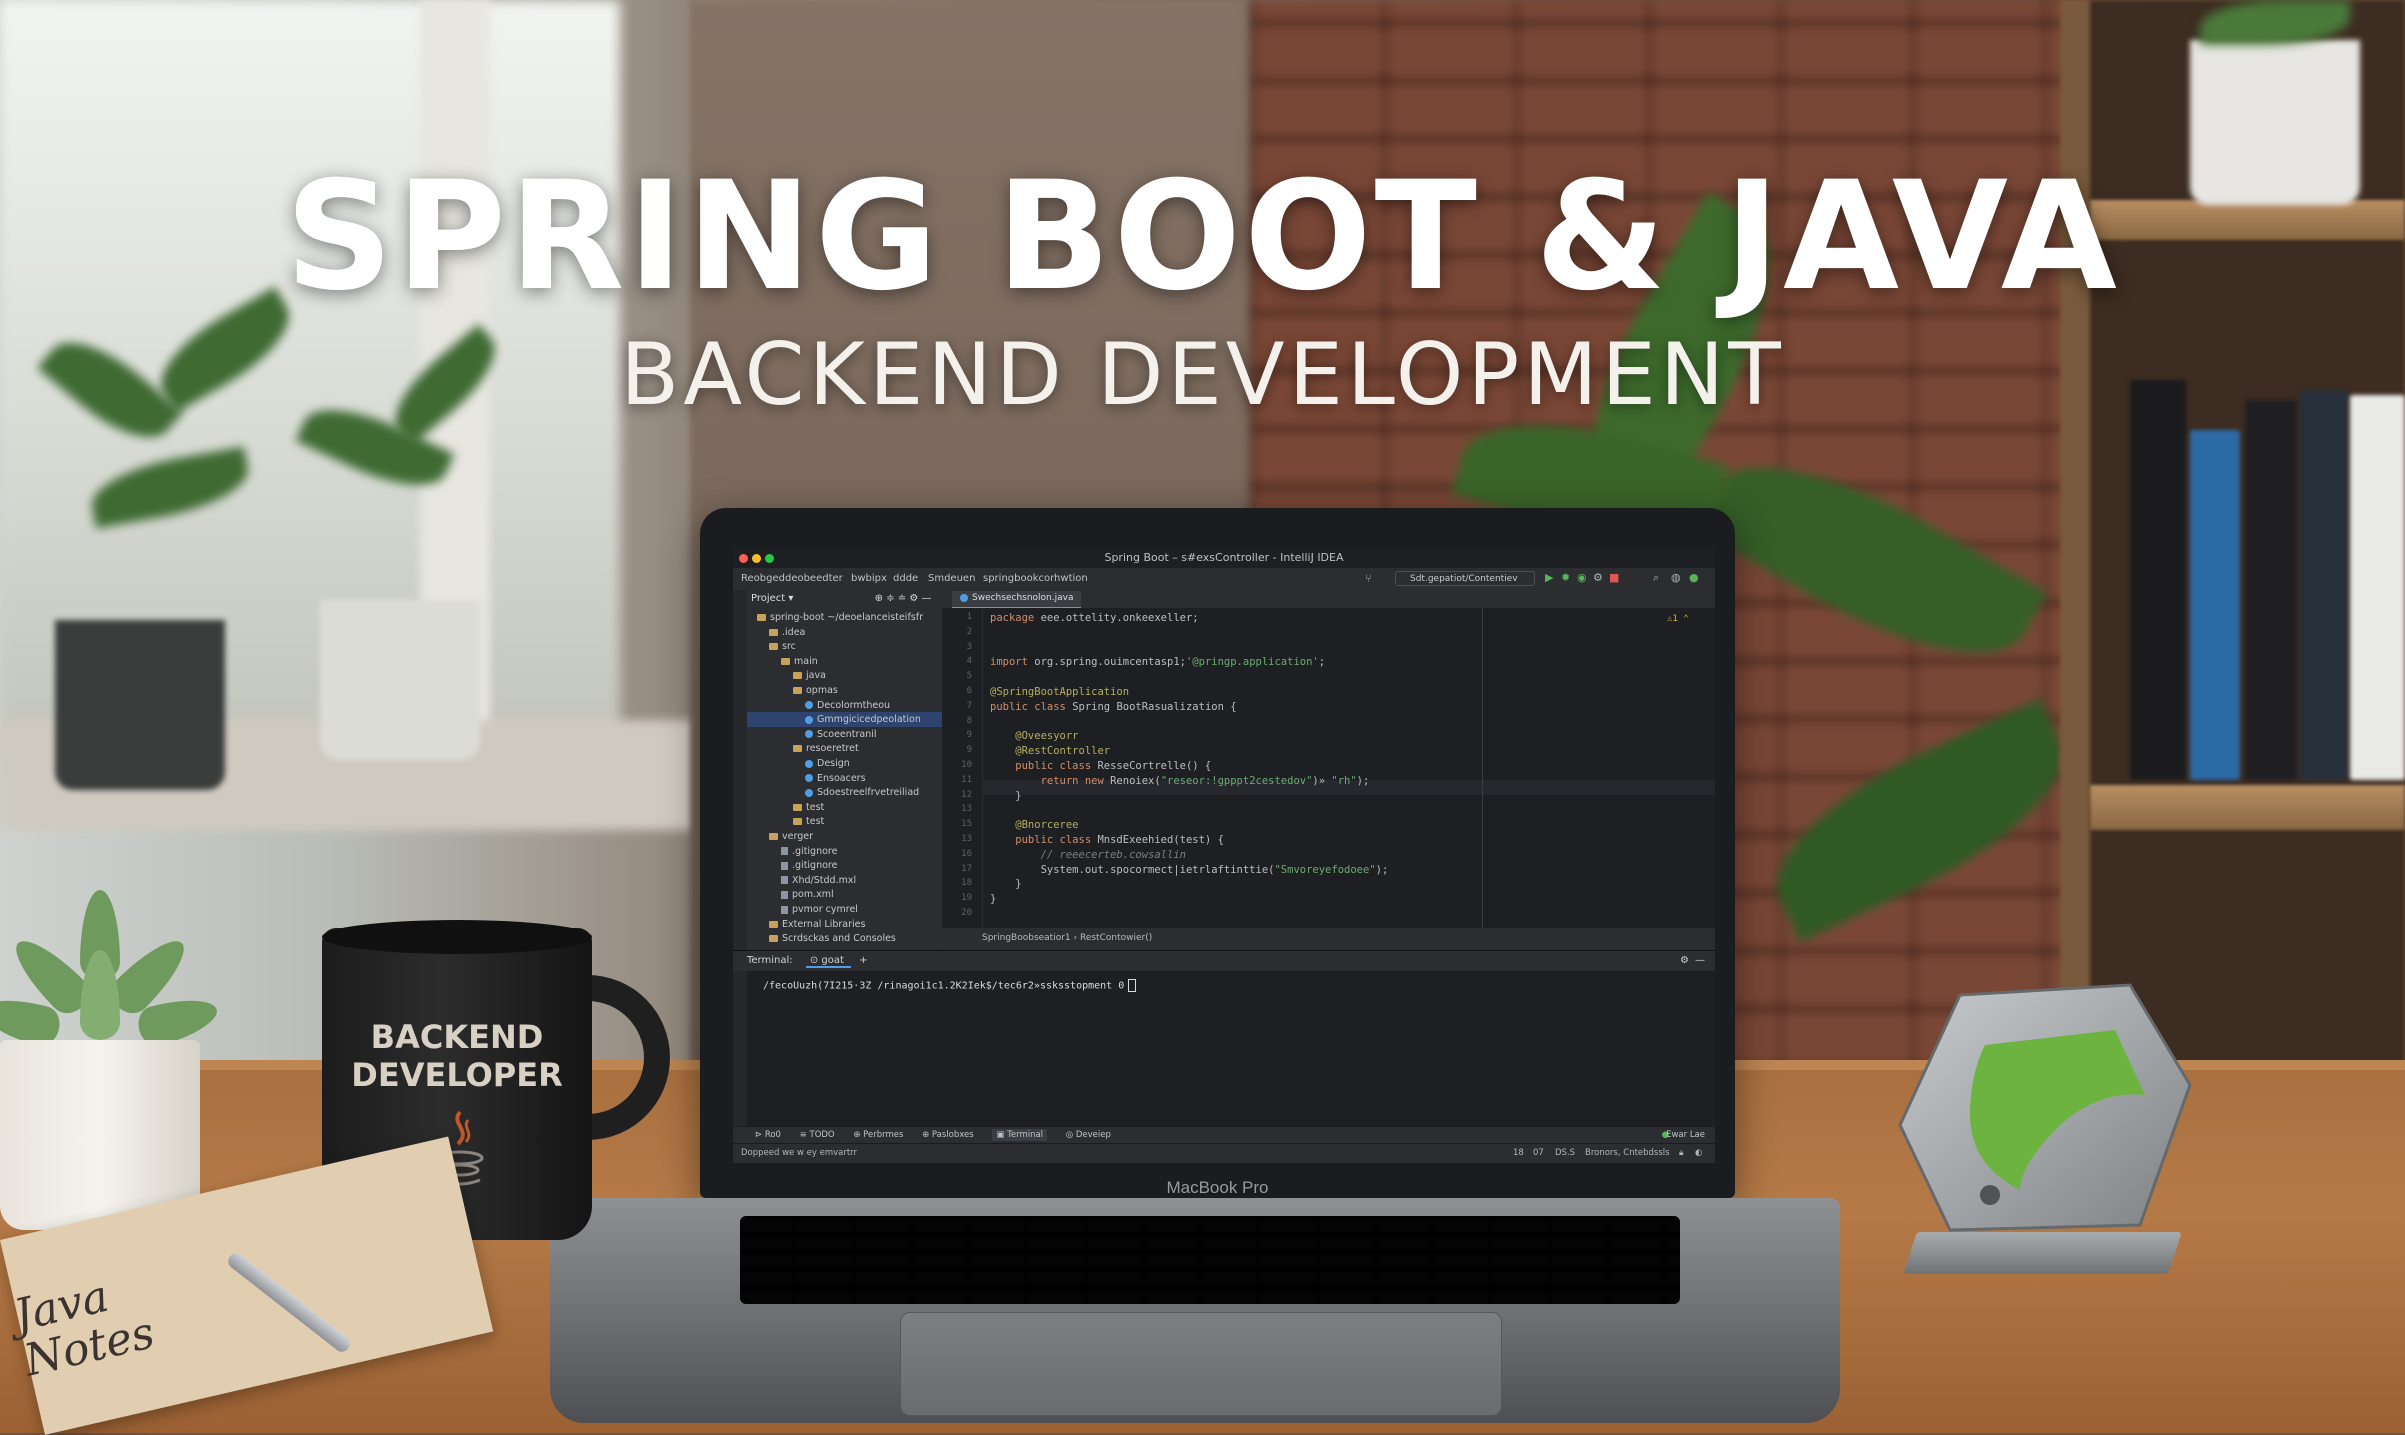  I want to click on project-tree-item-label: Decolormtheou, so click(854, 705).